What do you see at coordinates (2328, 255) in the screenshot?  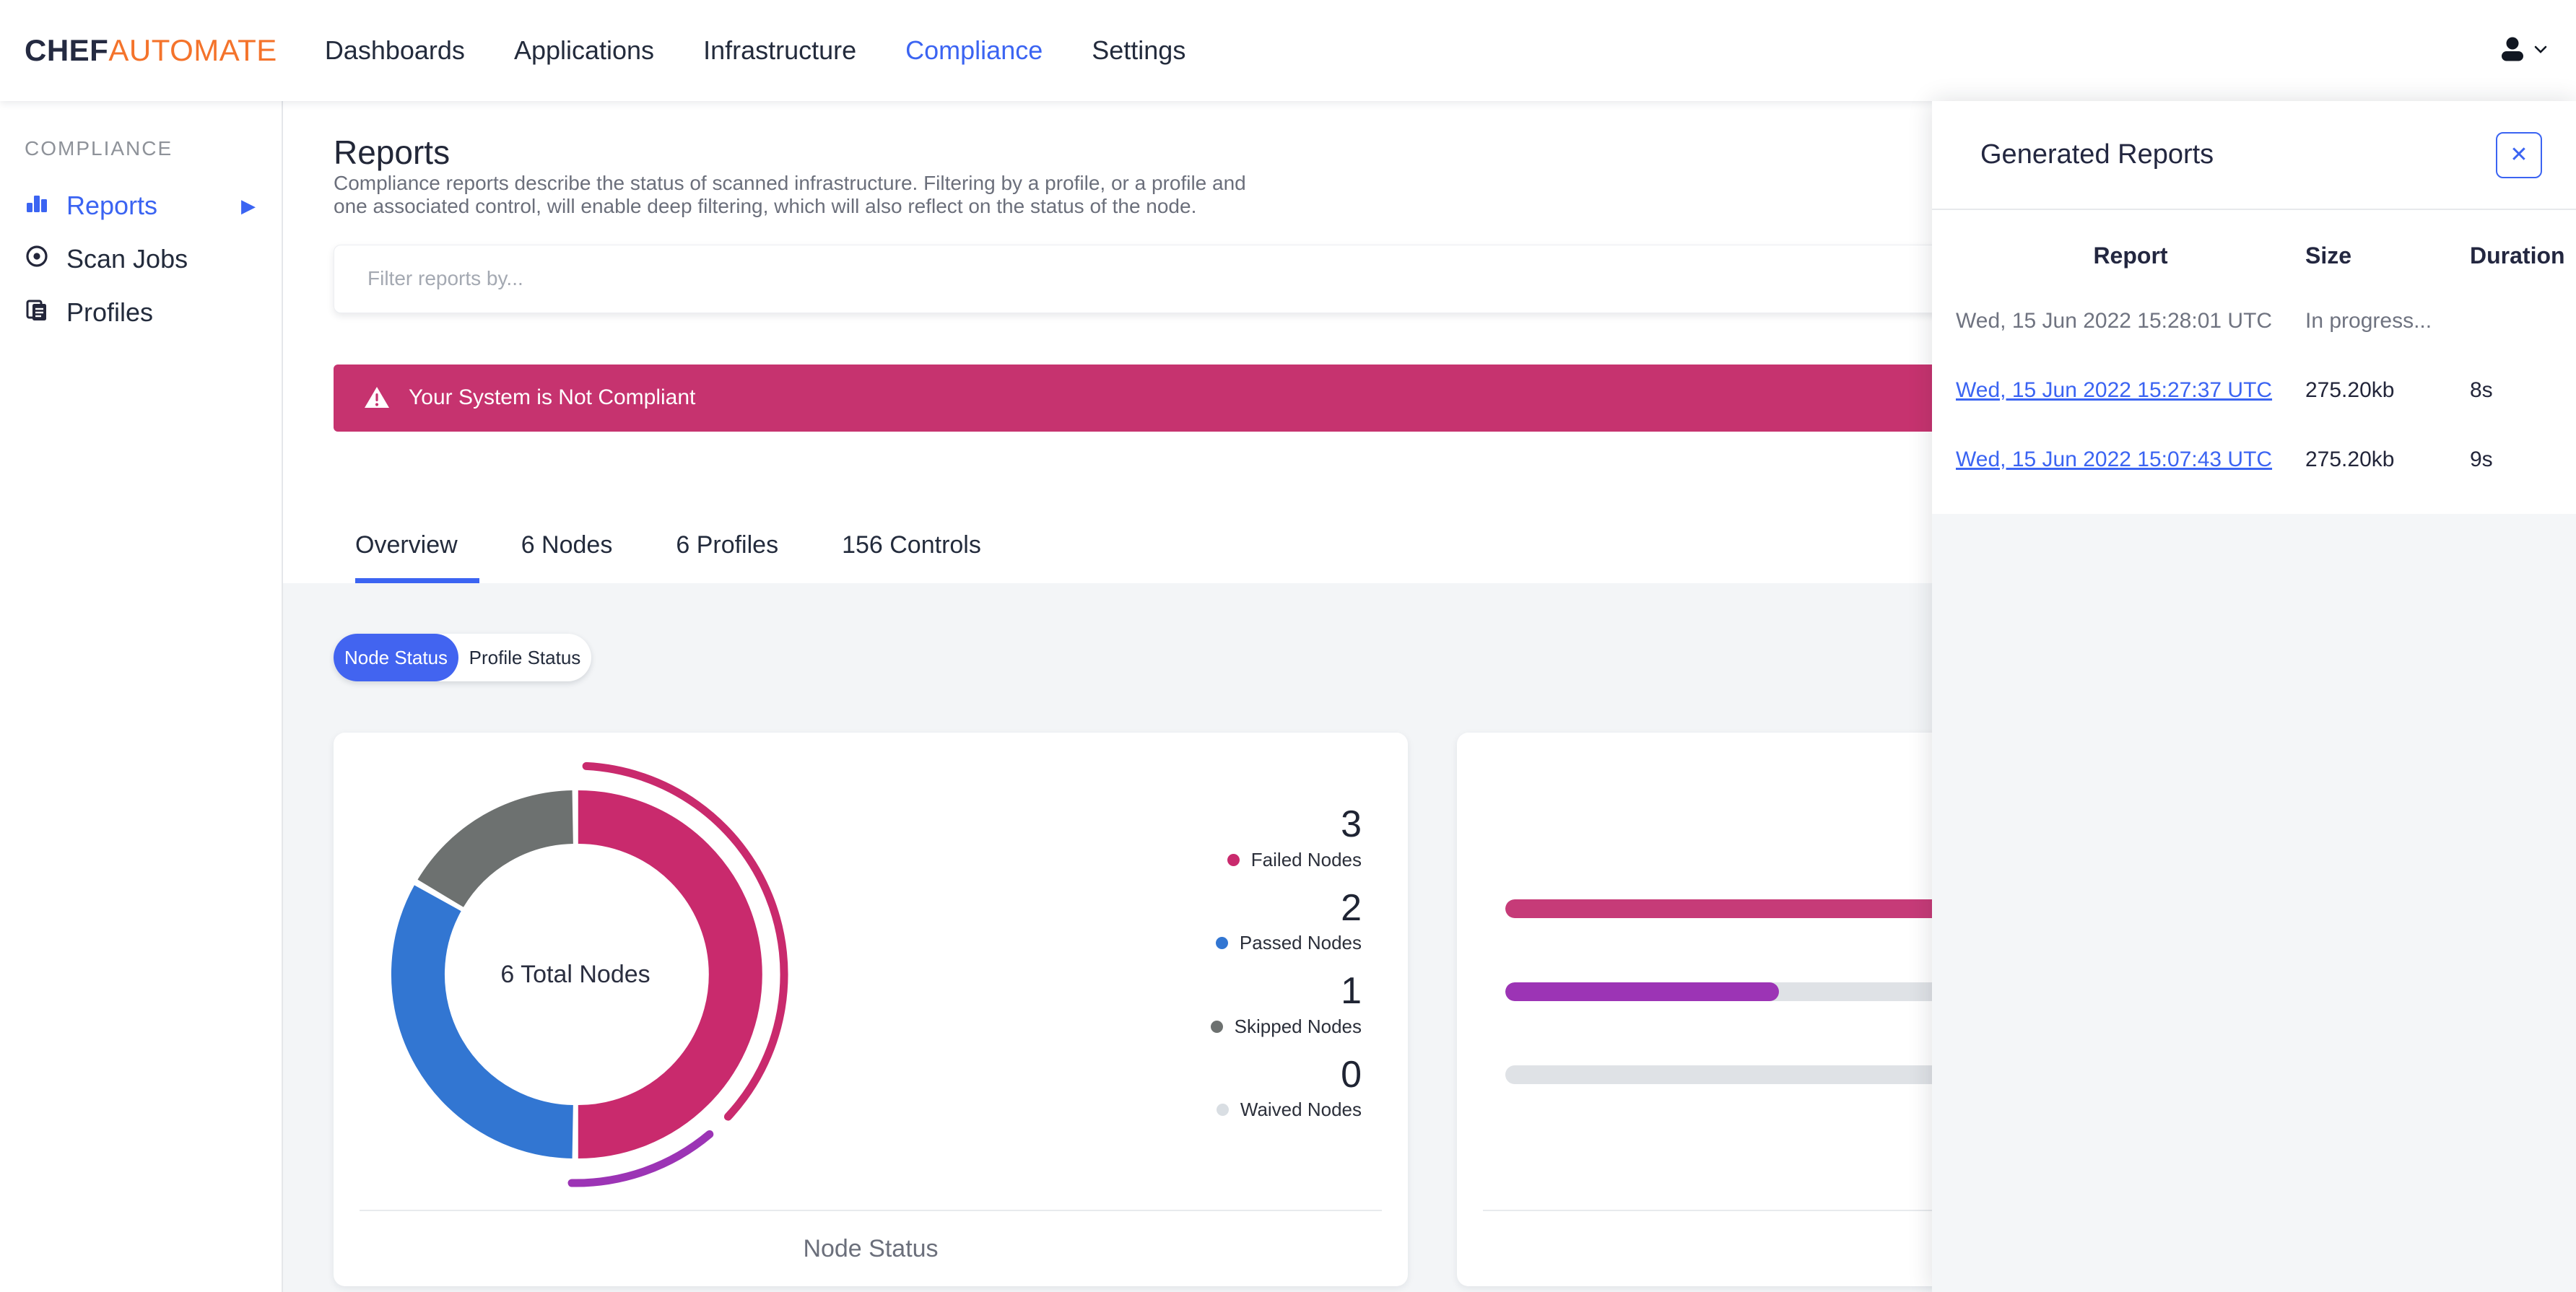 I see `column-size: Size` at bounding box center [2328, 255].